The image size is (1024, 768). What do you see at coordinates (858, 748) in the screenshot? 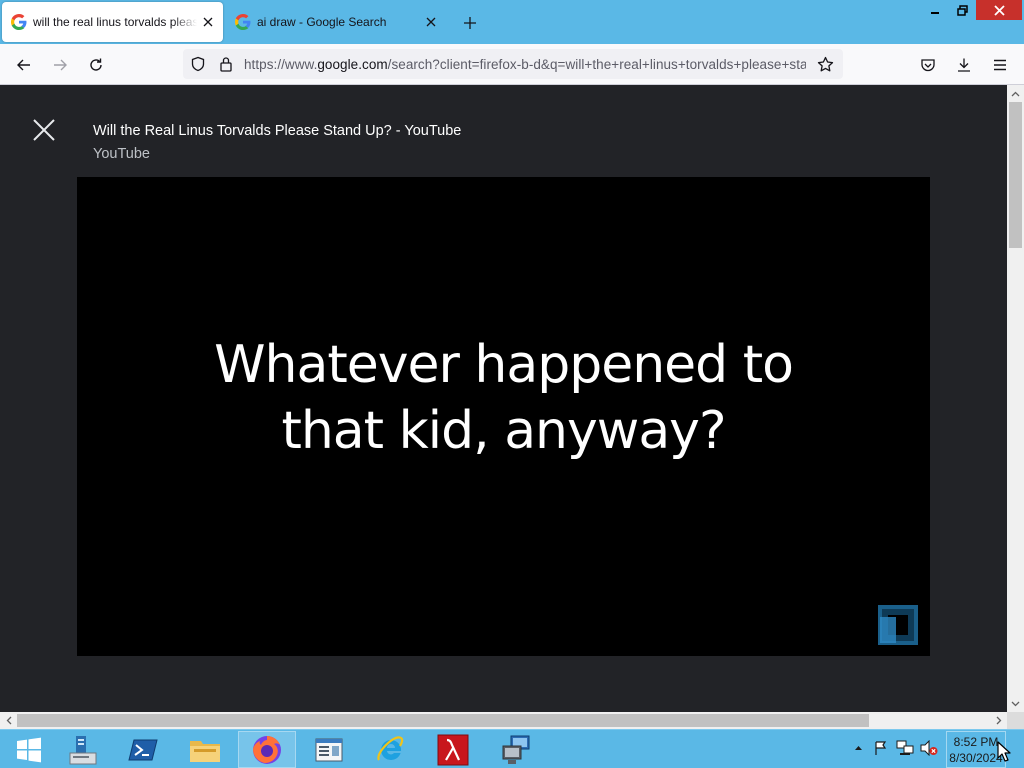
I see `show-hidden-icons-icon` at bounding box center [858, 748].